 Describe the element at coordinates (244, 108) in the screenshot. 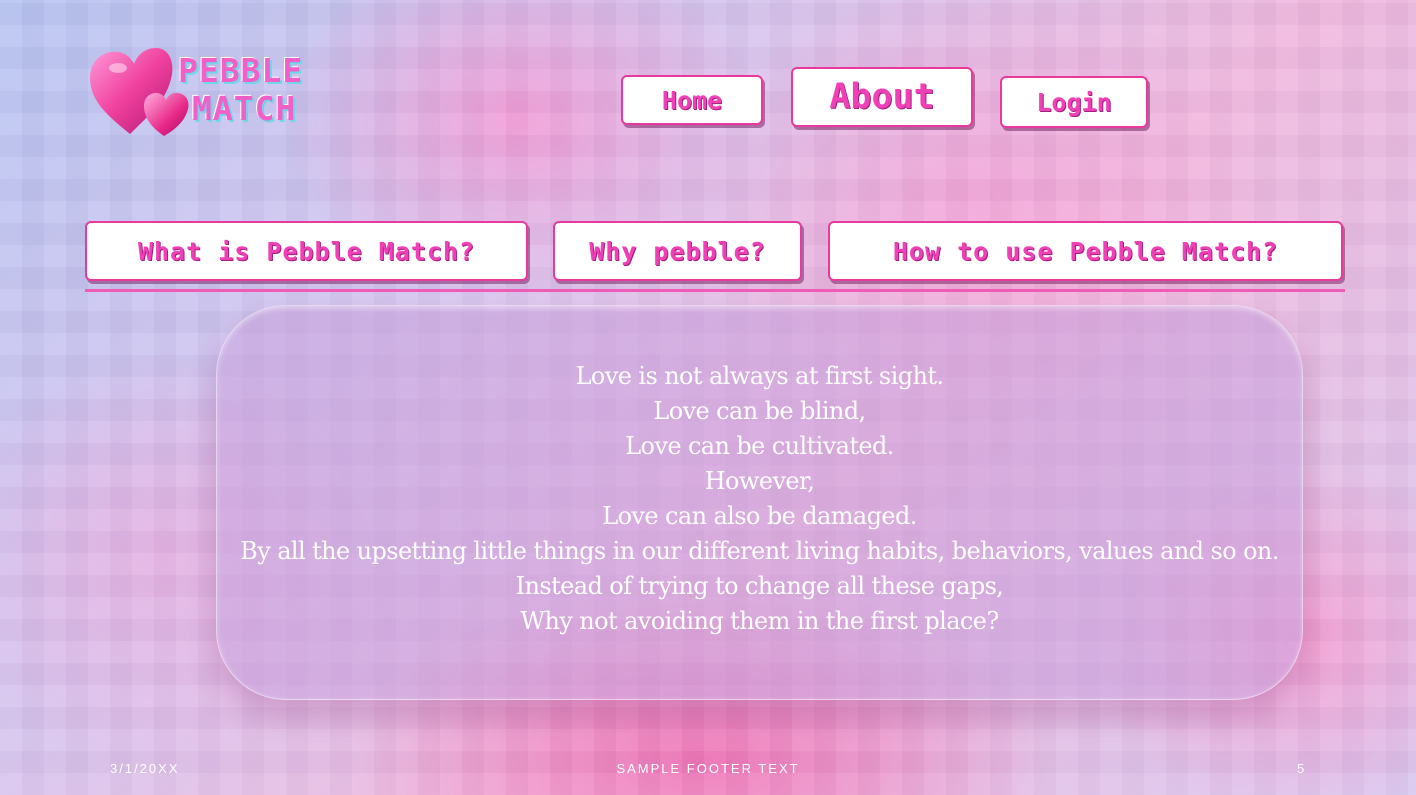

I see `logo-title-line2: MATCH` at that location.